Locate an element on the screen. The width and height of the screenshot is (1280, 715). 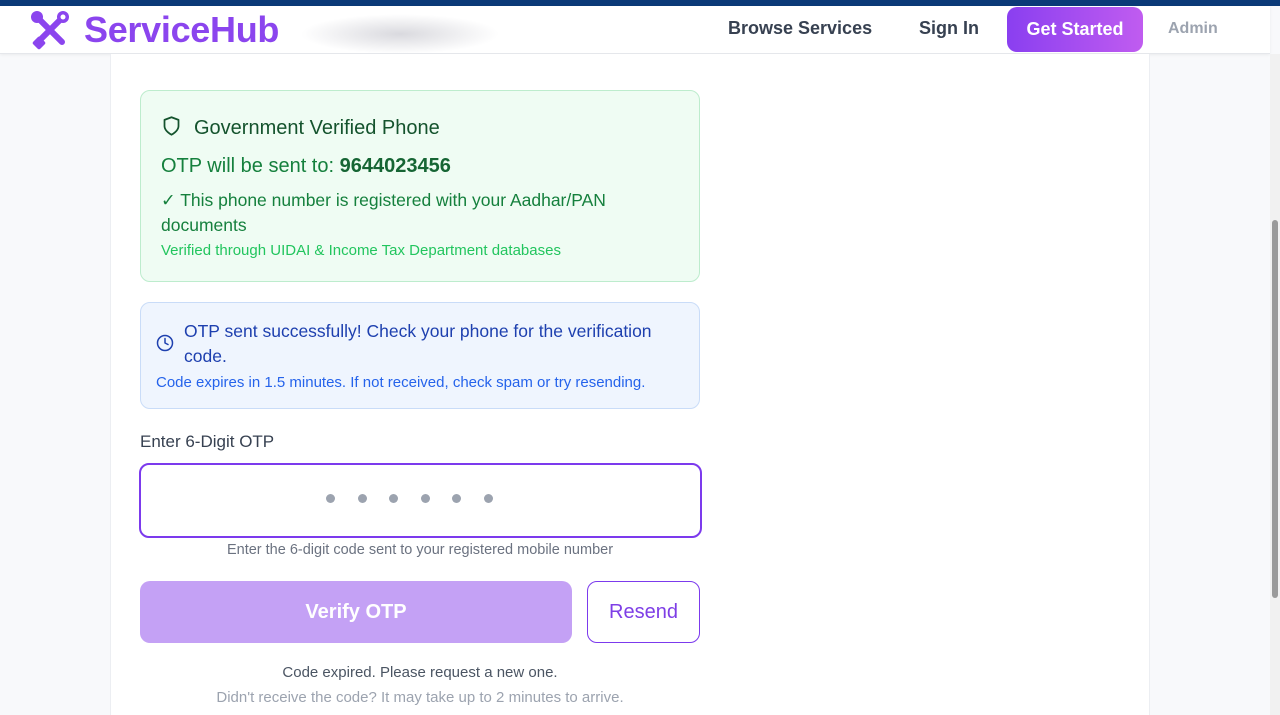
brand-logo: ServiceHub is located at coordinates (155, 29).